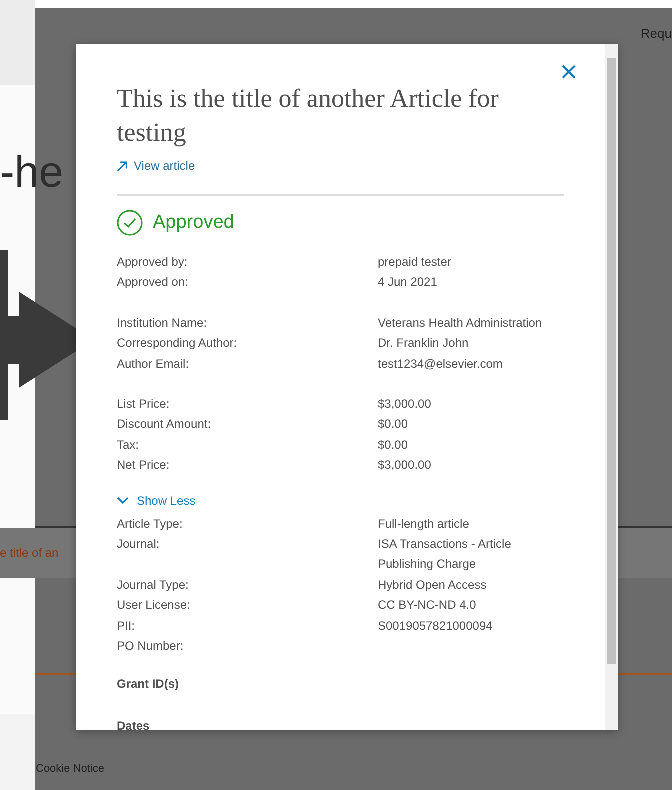  I want to click on chevron-icon, so click(123, 500).